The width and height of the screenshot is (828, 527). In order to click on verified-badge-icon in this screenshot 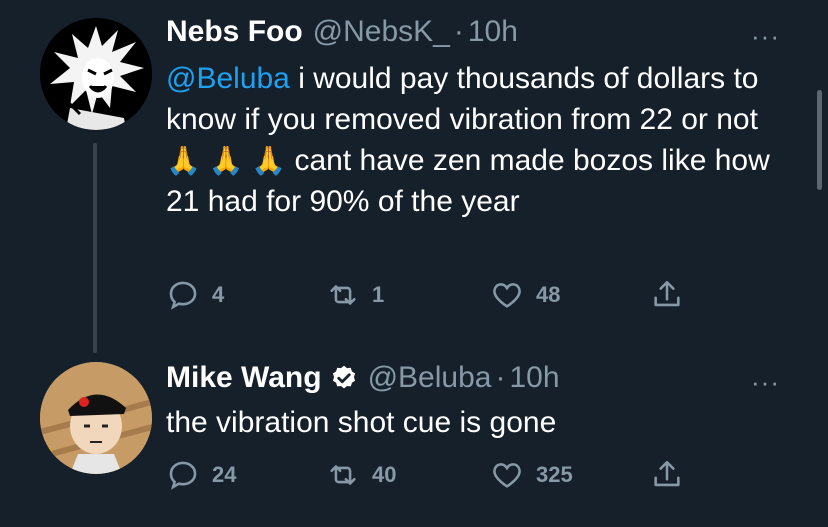, I will do `click(343, 377)`.